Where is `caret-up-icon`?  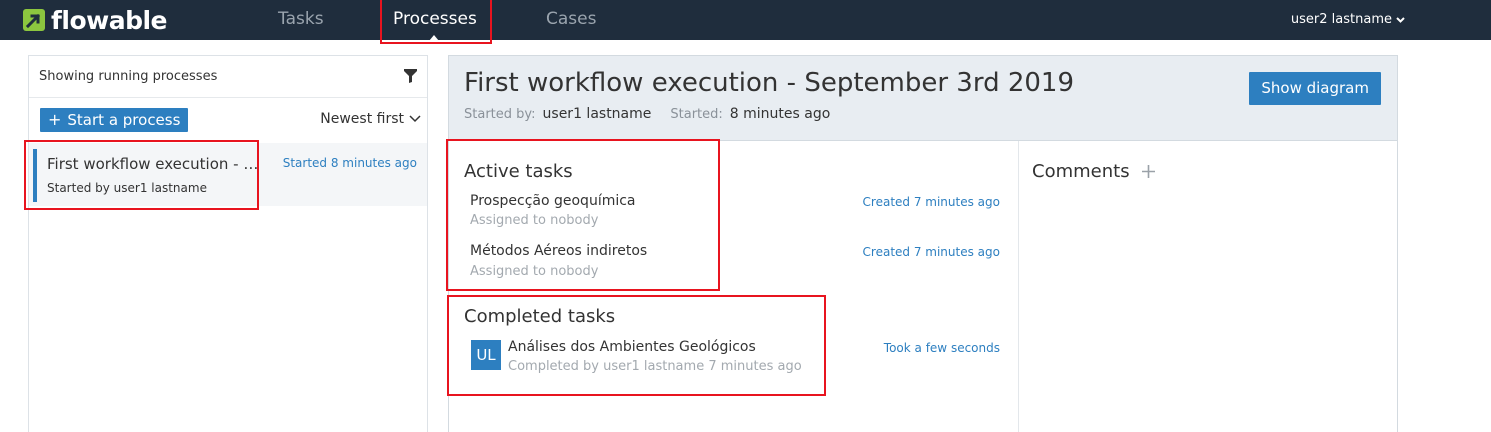 caret-up-icon is located at coordinates (434, 38).